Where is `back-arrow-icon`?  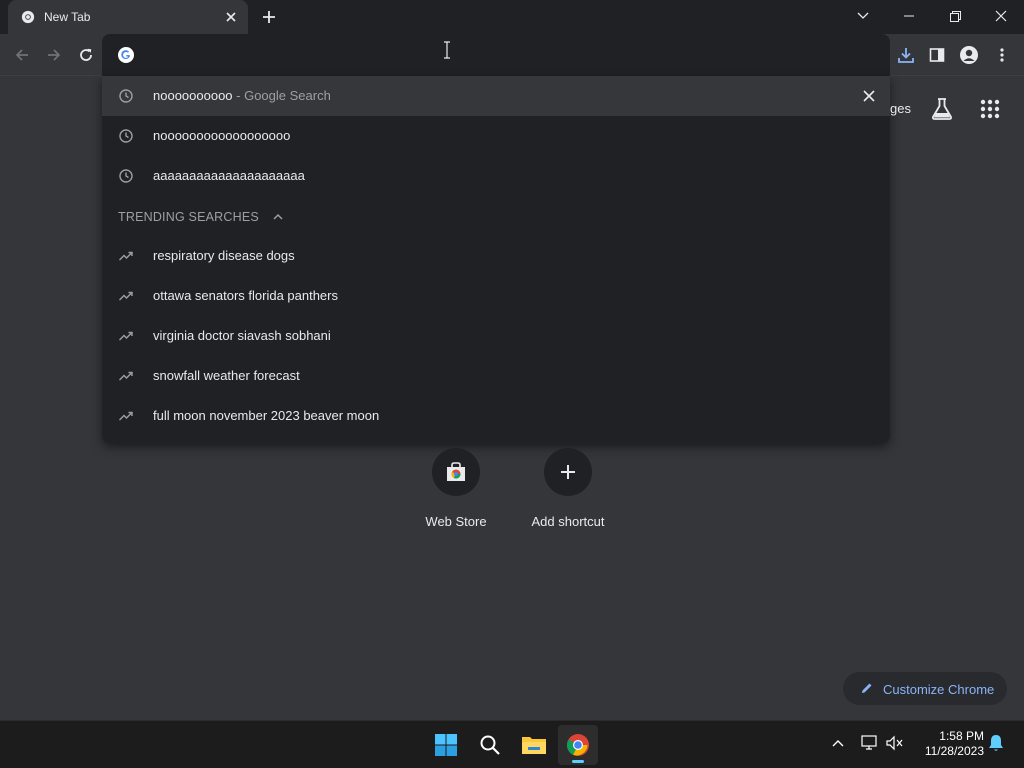 back-arrow-icon is located at coordinates (21, 55).